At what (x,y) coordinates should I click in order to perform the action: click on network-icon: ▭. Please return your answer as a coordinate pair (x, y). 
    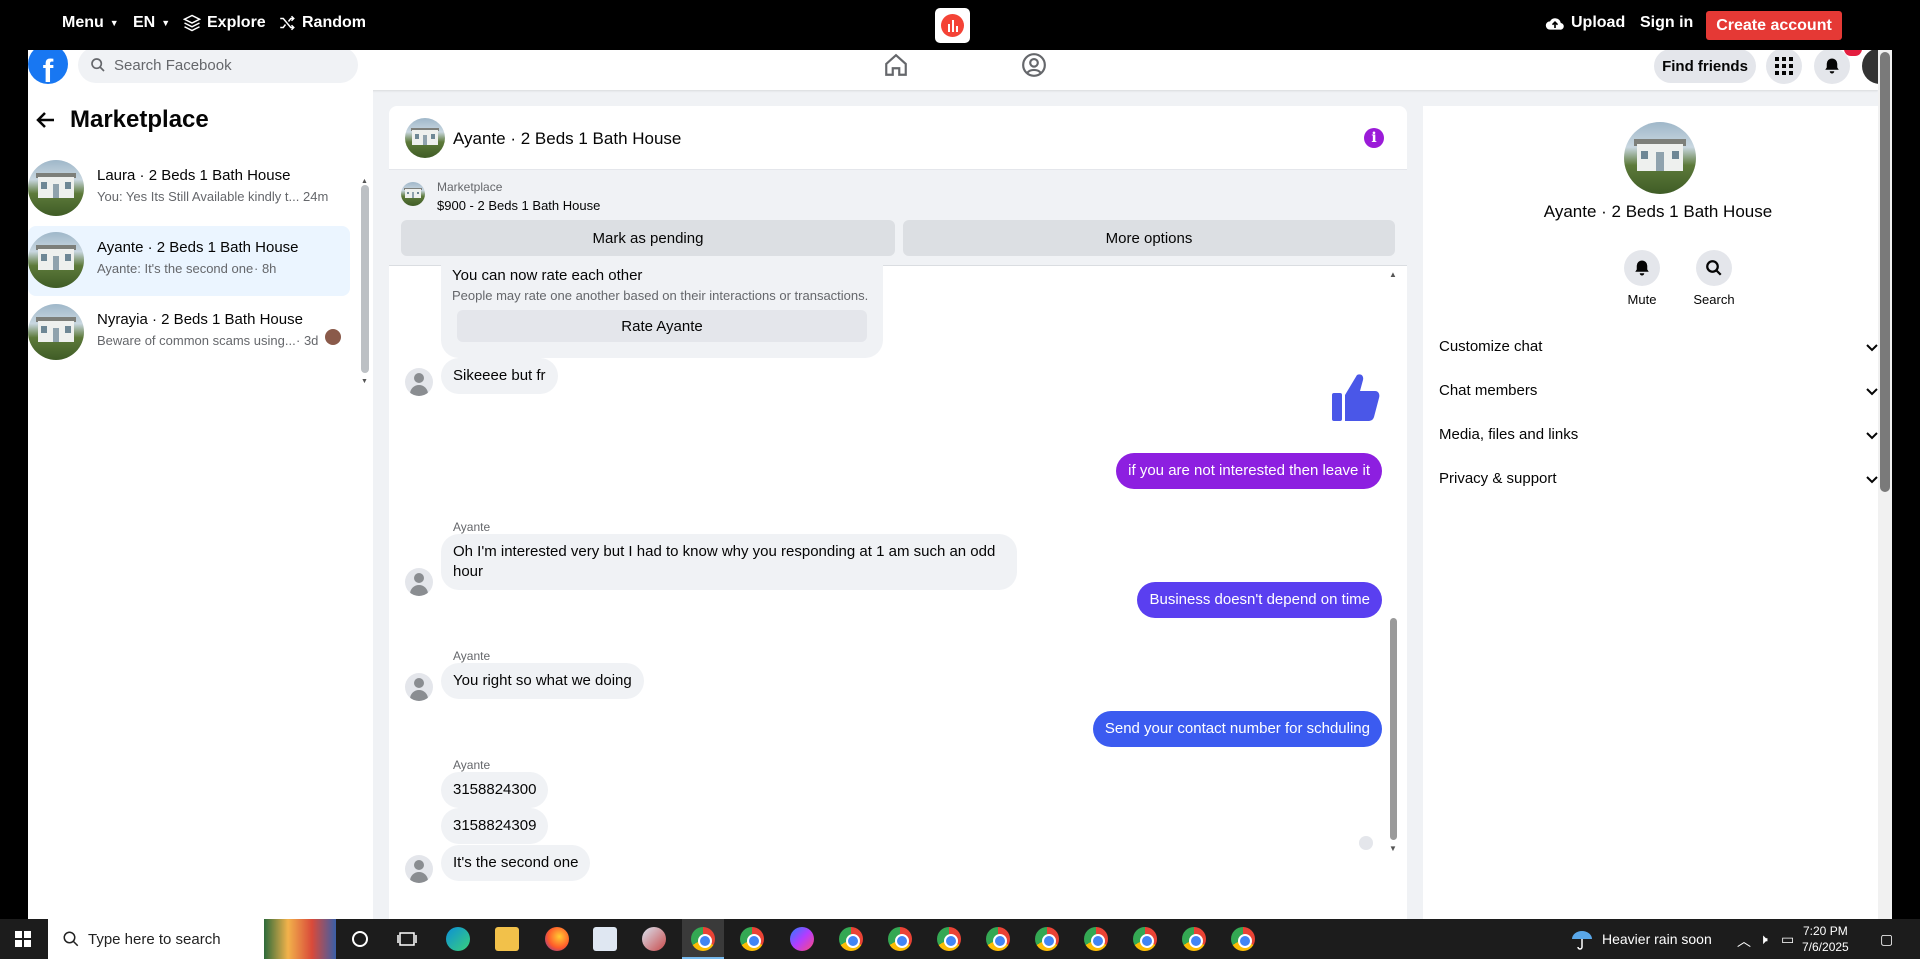
    Looking at the image, I should click on (1787, 939).